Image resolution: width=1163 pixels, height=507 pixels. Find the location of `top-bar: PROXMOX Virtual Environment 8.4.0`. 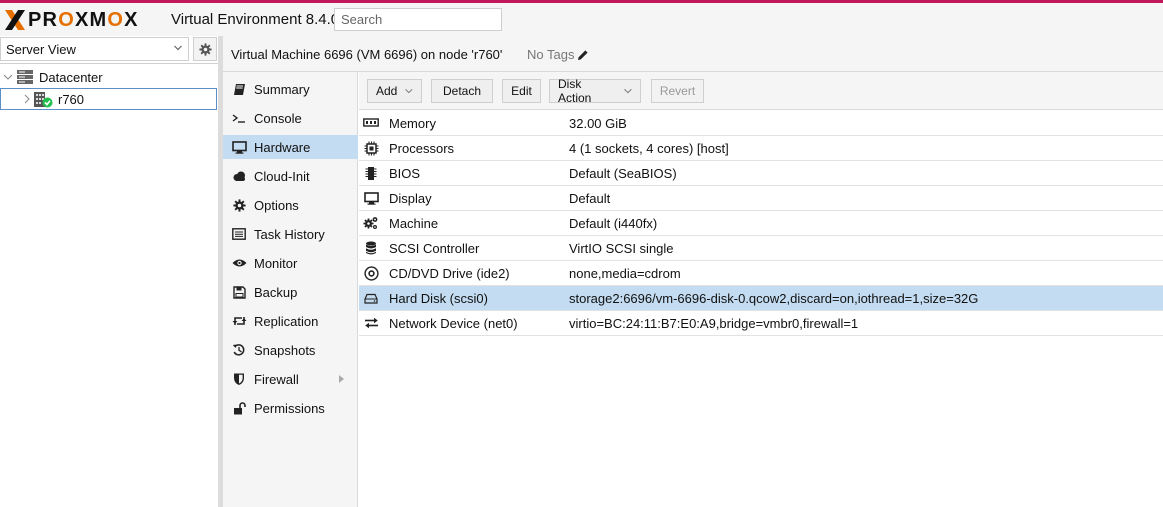

top-bar: PROXMOX Virtual Environment 8.4.0 is located at coordinates (581, 18).